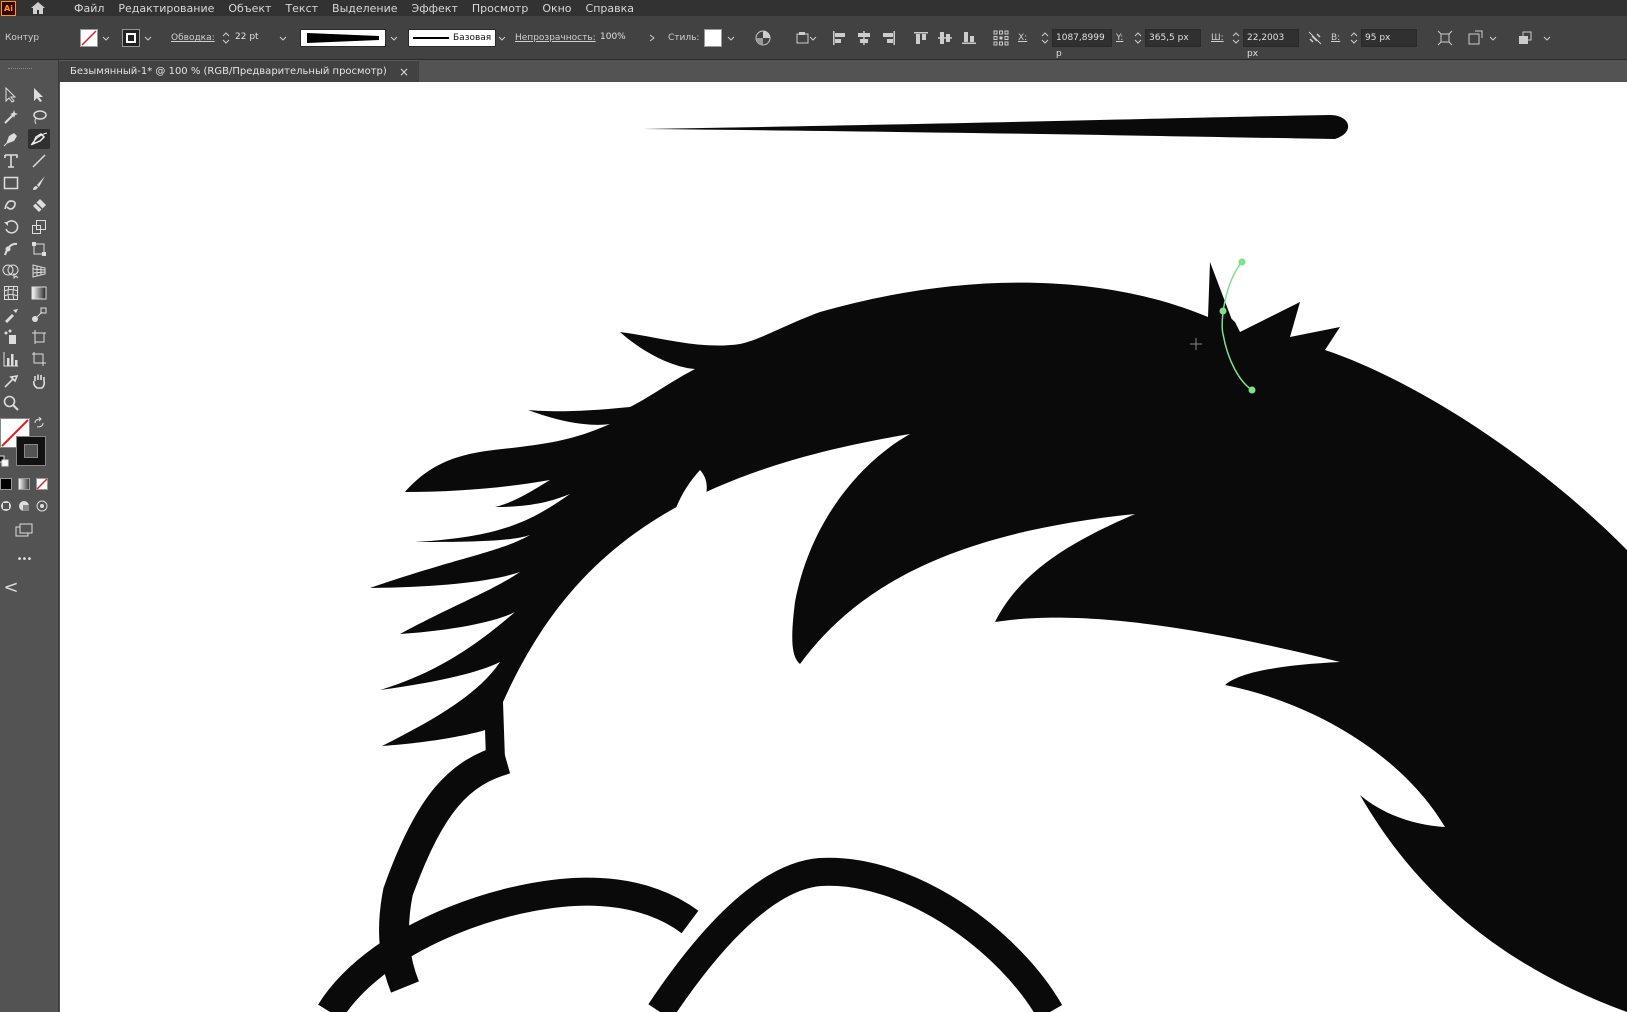  Describe the element at coordinates (889, 38) in the screenshot. I see `align-right-icon` at that location.